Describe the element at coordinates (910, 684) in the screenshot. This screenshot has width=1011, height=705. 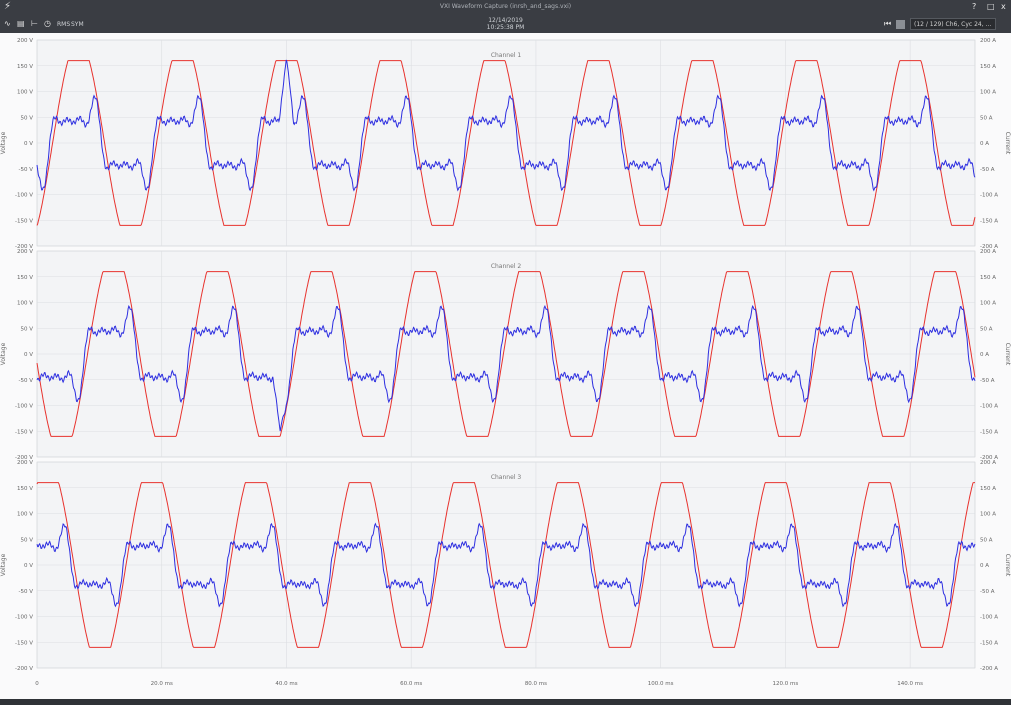
I see `x-tick-label: 140.0 ms` at that location.